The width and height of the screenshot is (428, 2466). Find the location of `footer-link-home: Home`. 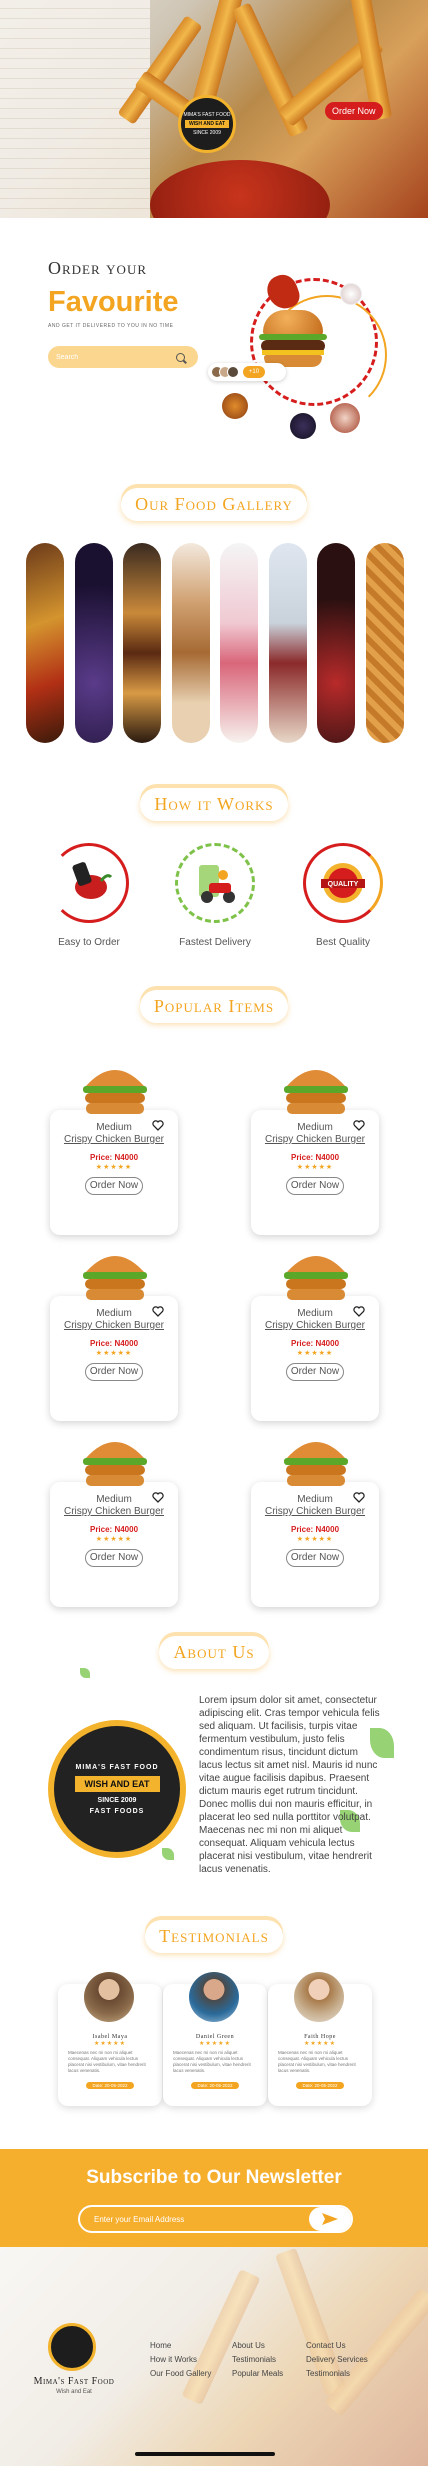

footer-link-home: Home is located at coordinates (180, 2346).